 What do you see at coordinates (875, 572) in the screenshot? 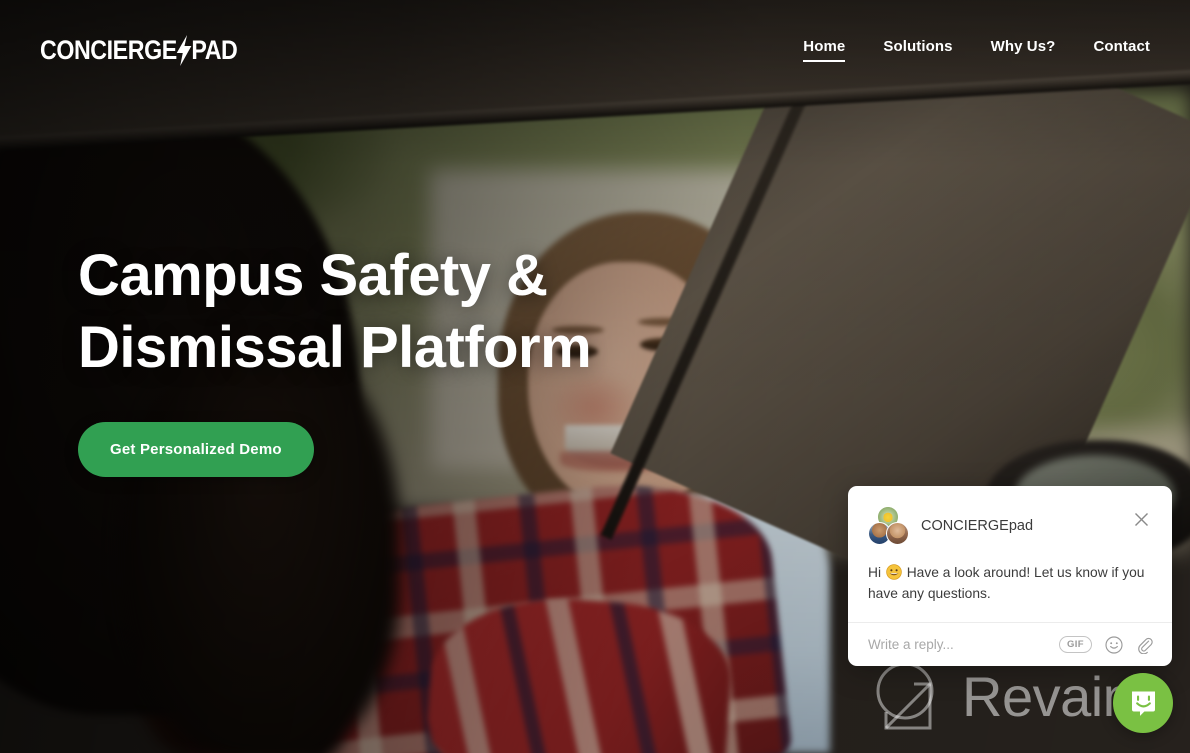
I see `chat-message-prefix: Hi` at bounding box center [875, 572].